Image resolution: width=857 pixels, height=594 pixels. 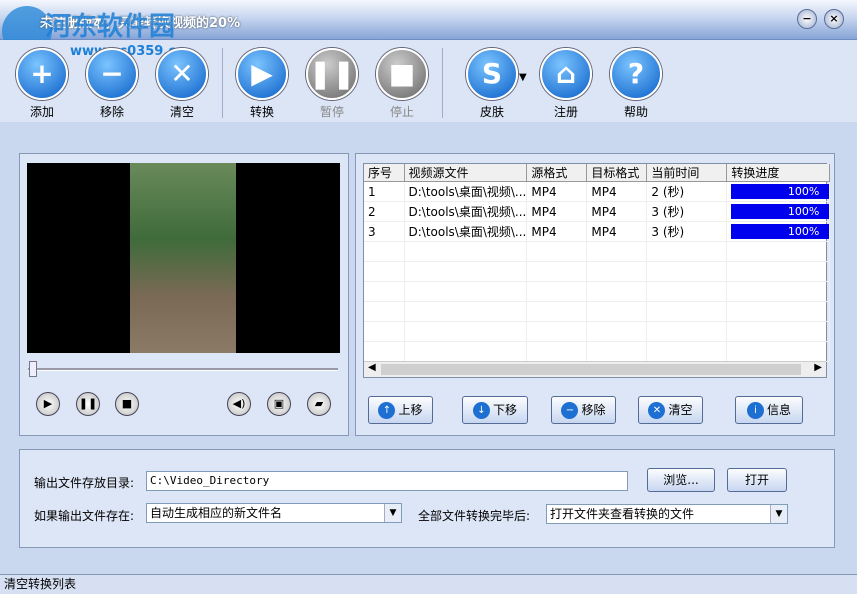 What do you see at coordinates (84, 516) in the screenshot?
I see `file-exists-label: 如果输出文件存在:` at bounding box center [84, 516].